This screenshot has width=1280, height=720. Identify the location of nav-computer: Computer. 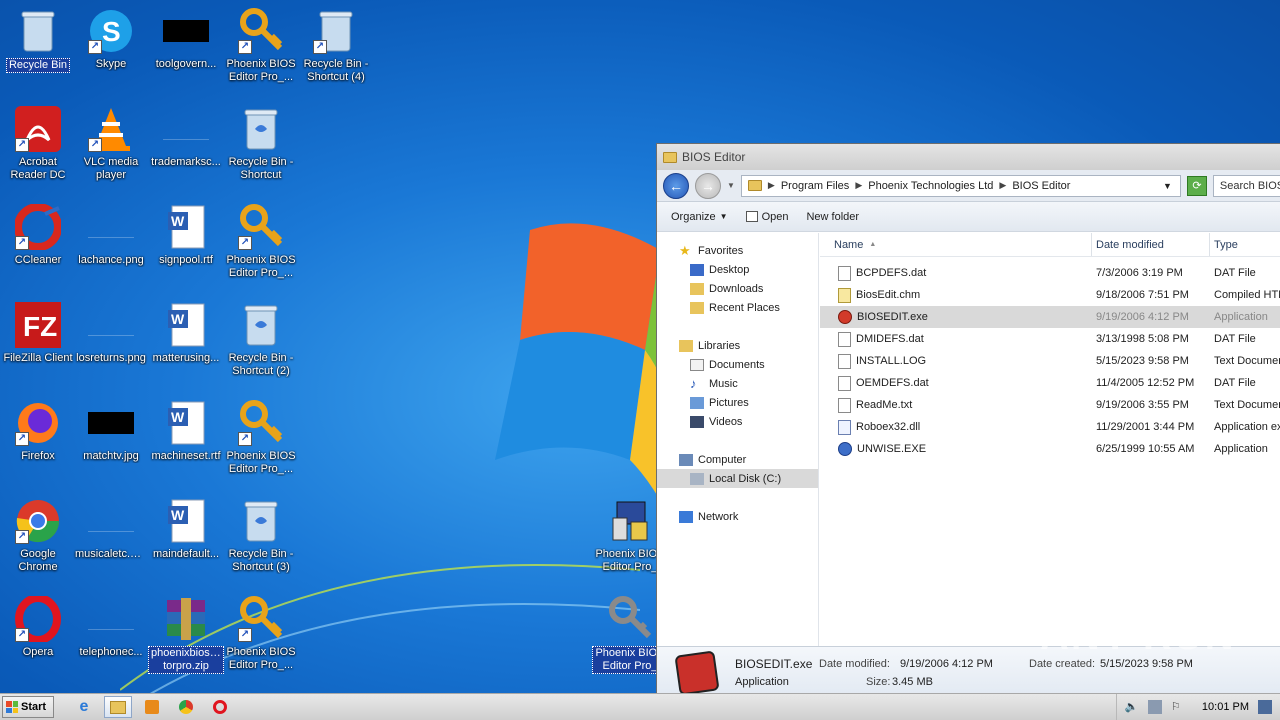
(737, 459).